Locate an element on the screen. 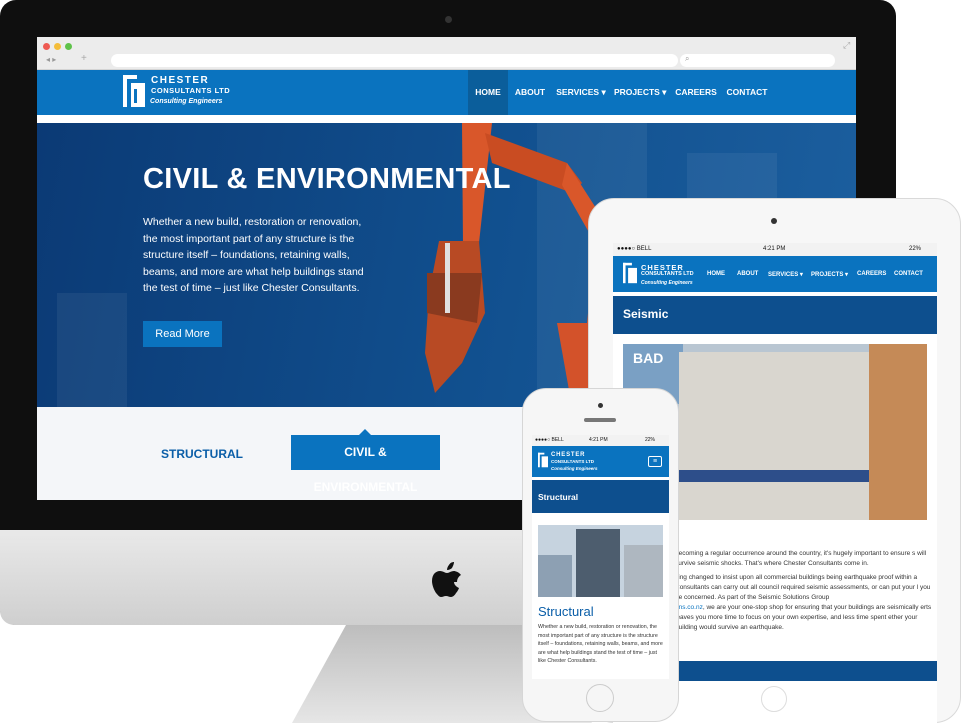 The height and width of the screenshot is (723, 961). billboard-text: BAD is located at coordinates (648, 358).